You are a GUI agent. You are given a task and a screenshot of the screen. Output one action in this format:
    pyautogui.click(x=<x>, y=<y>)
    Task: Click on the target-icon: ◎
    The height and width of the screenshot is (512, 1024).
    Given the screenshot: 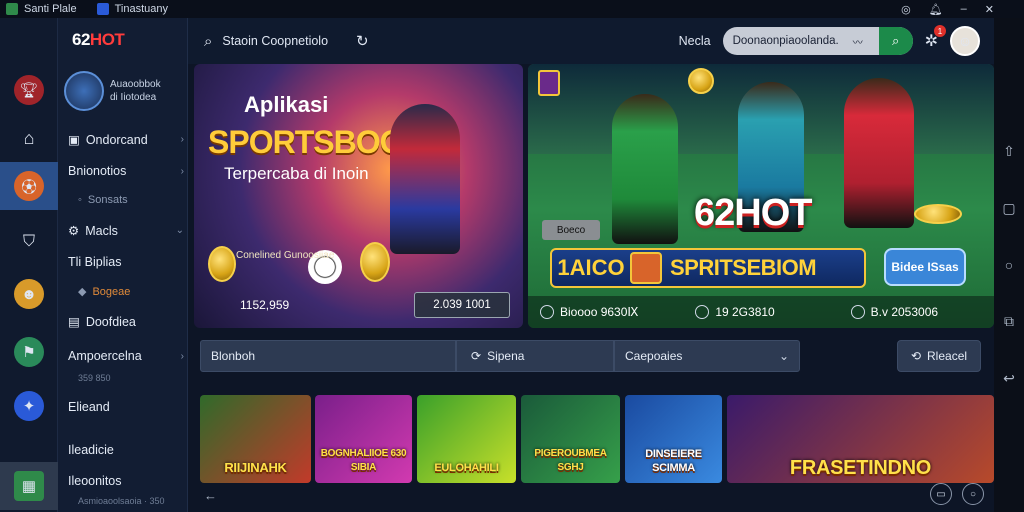 What is the action you would take?
    pyautogui.click(x=906, y=9)
    